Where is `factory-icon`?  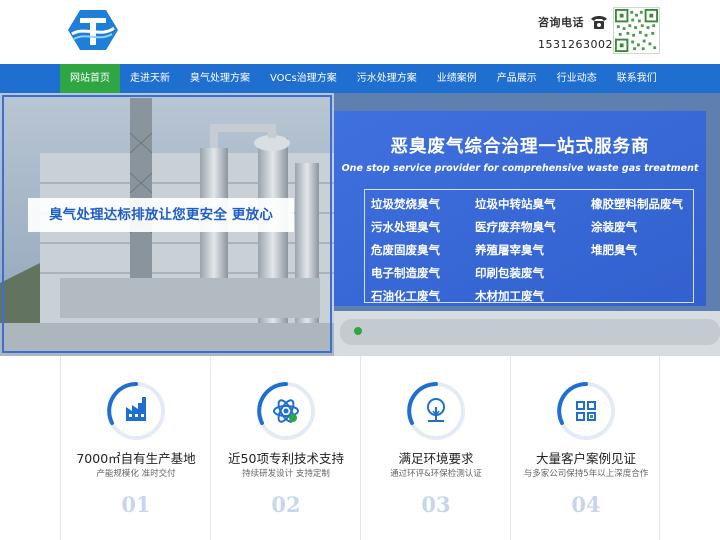 factory-icon is located at coordinates (136, 411).